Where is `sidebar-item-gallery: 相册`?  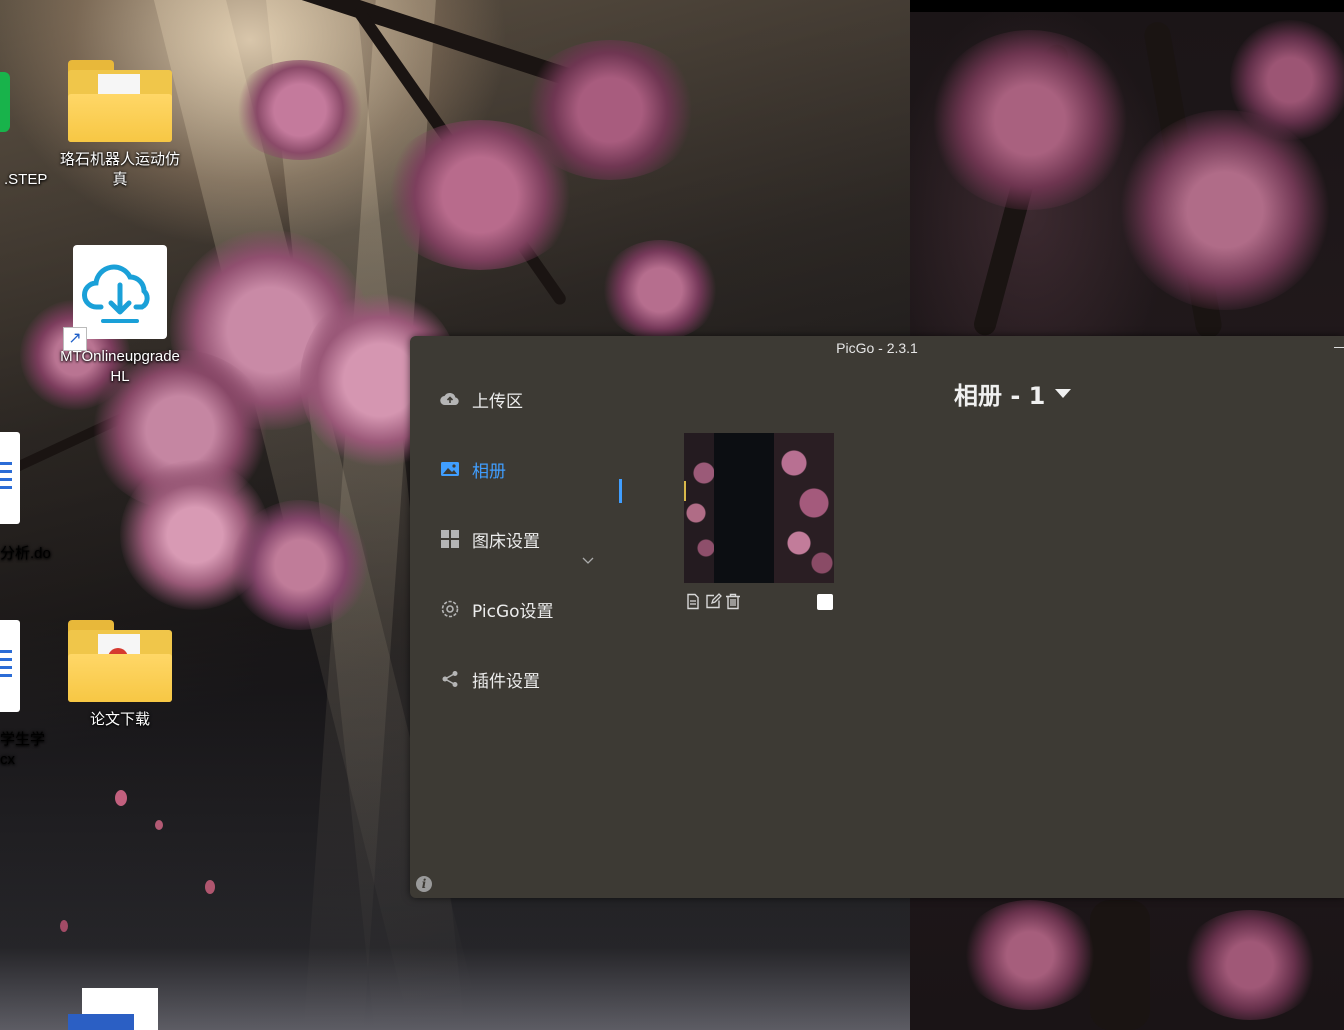 sidebar-item-gallery: 相册 is located at coordinates (473, 469).